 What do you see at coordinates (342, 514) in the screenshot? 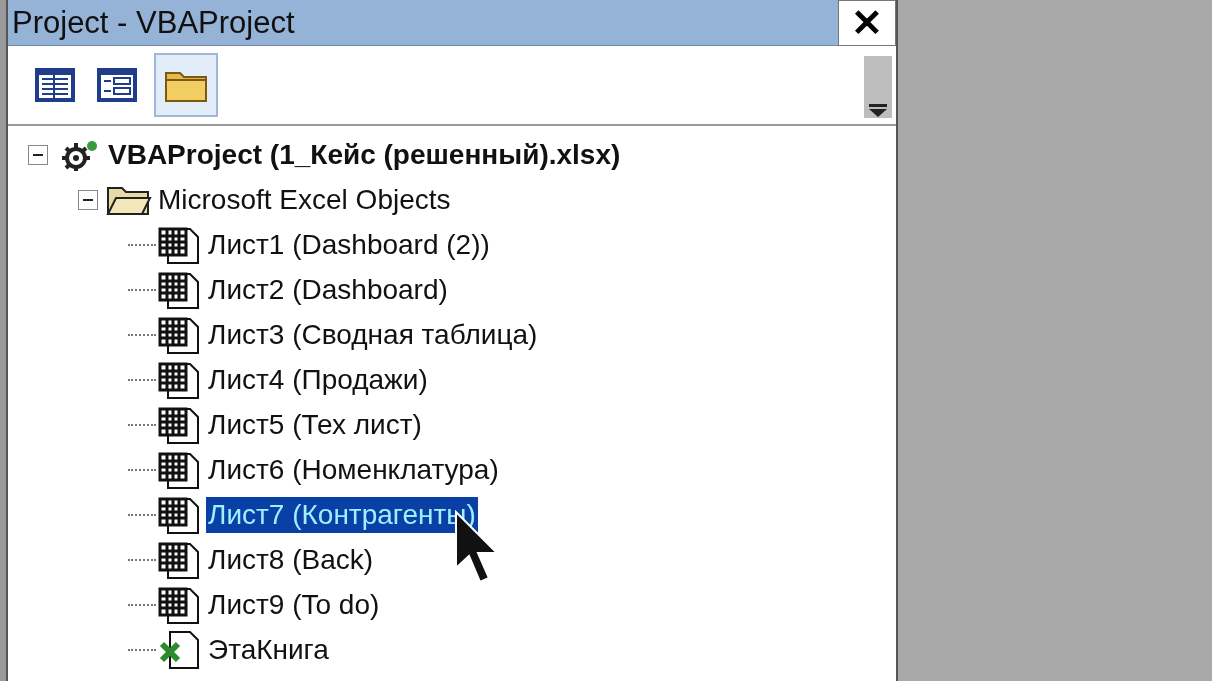
I see `tree-item: Лист7 (Контрагенты)` at bounding box center [342, 514].